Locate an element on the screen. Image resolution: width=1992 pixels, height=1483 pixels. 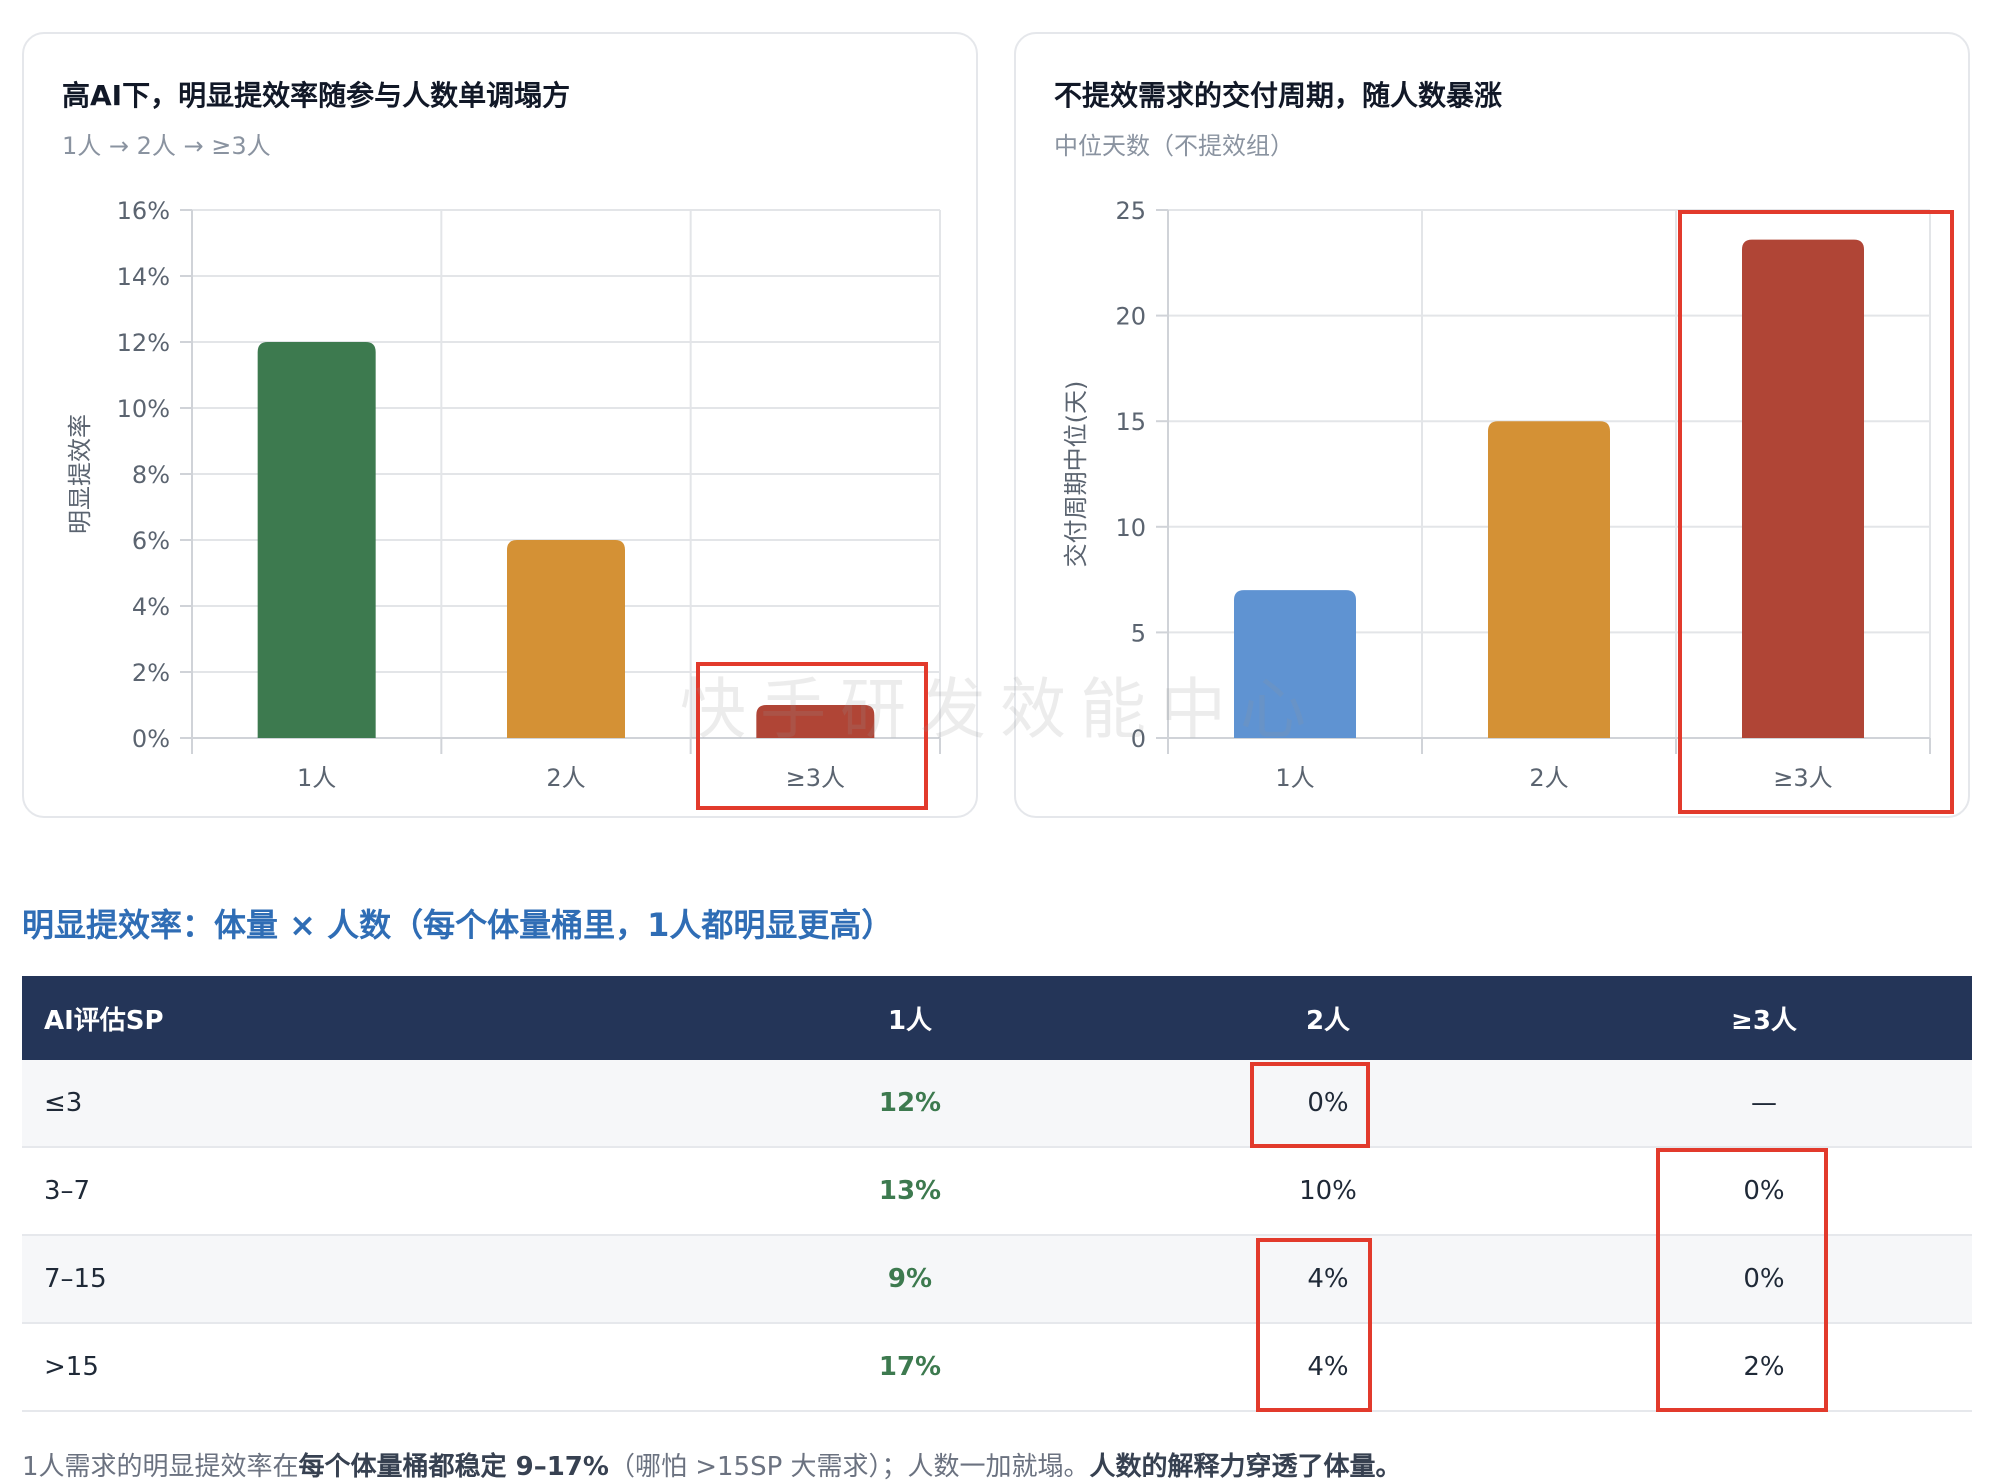
table-row: ≤3 12% 0% — is located at coordinates (997, 1104).